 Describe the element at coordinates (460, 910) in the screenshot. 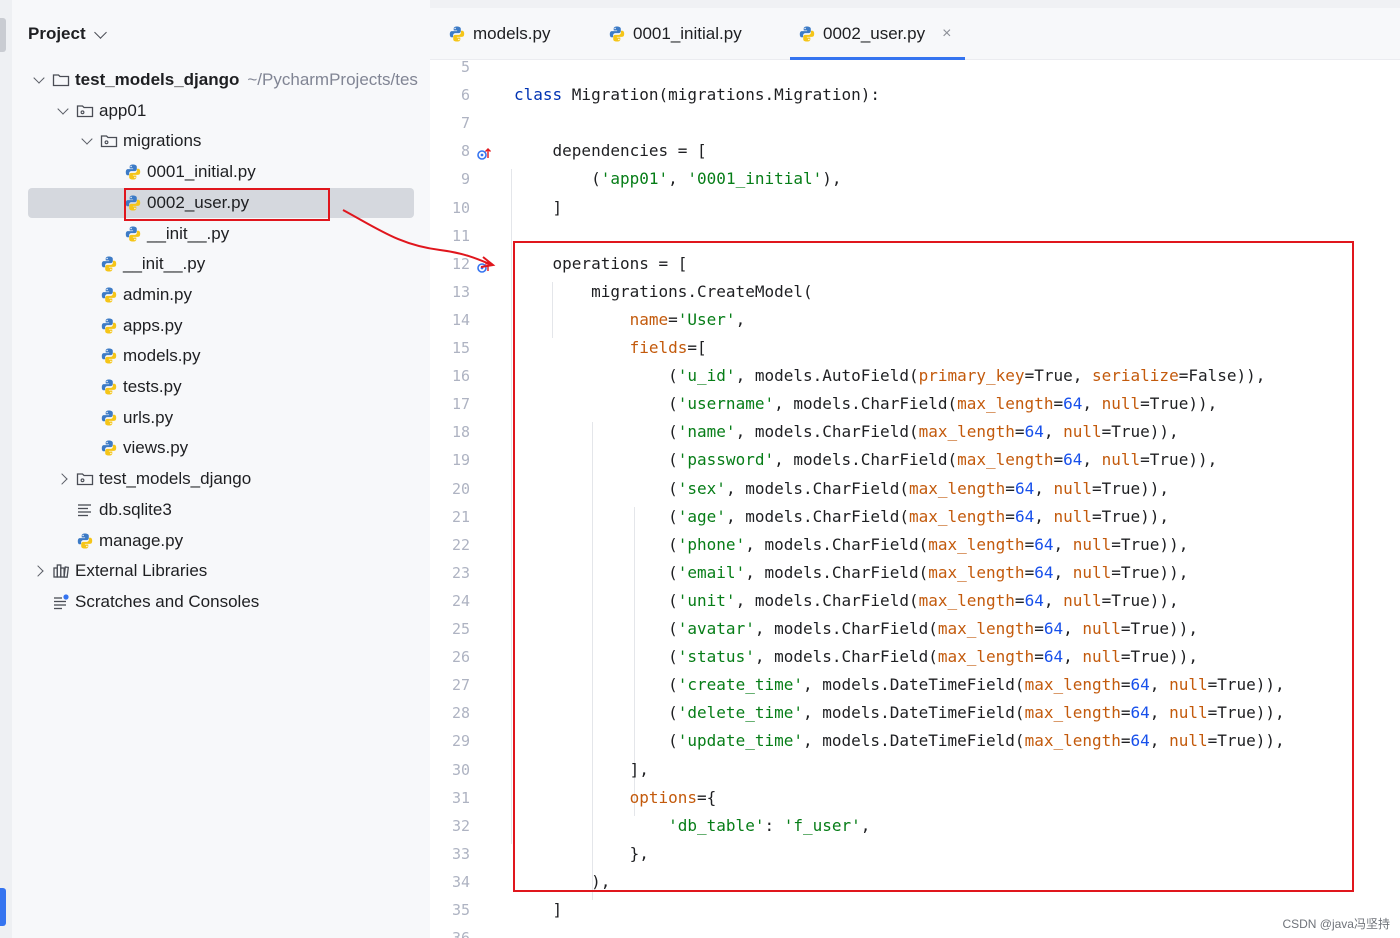

I see `line-number: 35` at that location.